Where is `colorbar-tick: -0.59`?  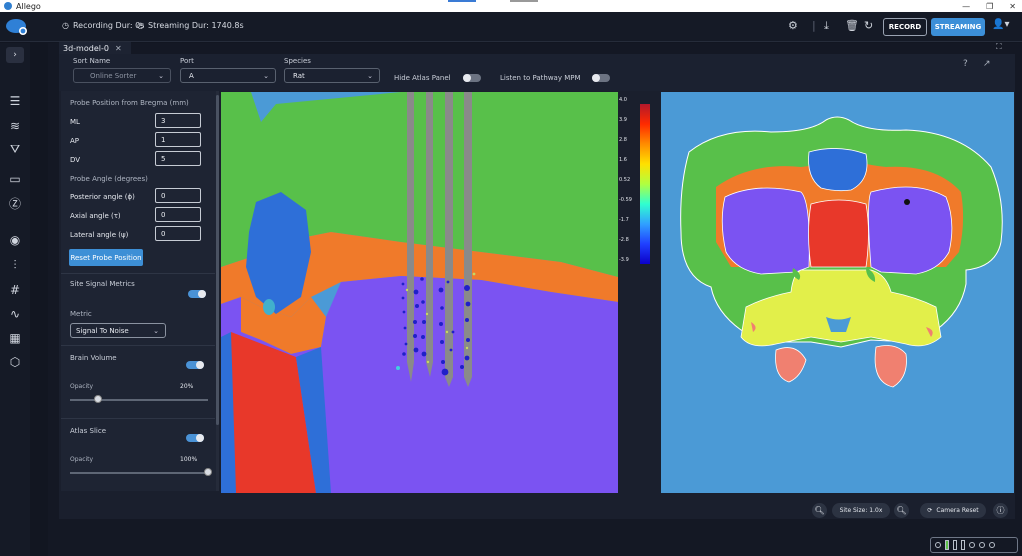
colorbar-tick: -0.59 is located at coordinates (625, 200).